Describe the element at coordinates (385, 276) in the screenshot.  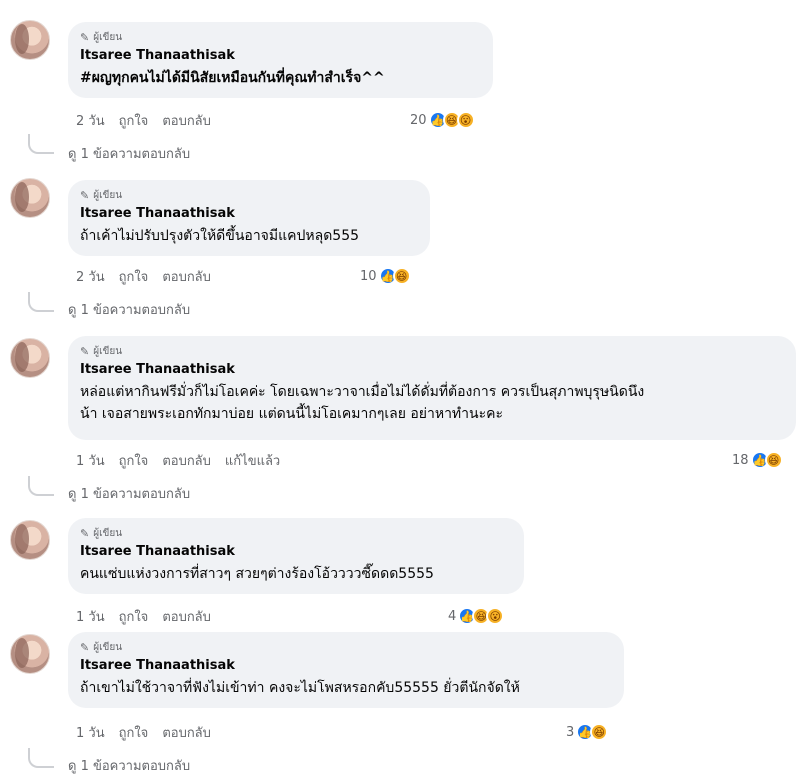
I see `reaction-summary: 10 👍 😆` at that location.